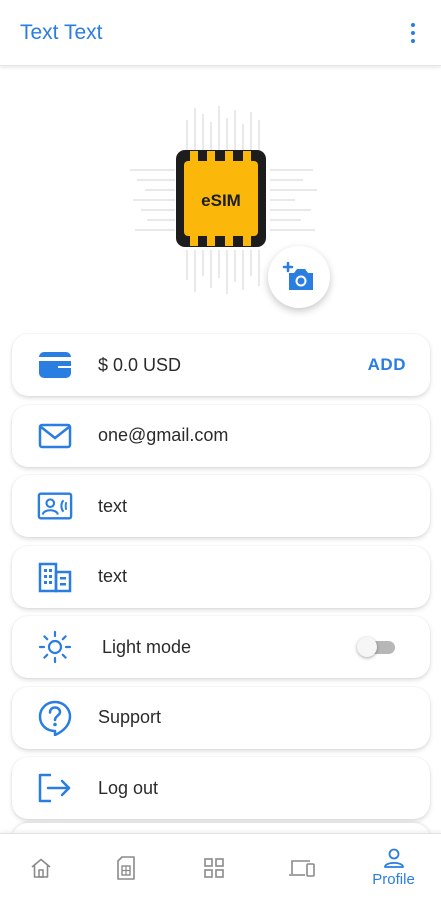  Describe the element at coordinates (55, 365) in the screenshot. I see `wallet-icon` at that location.